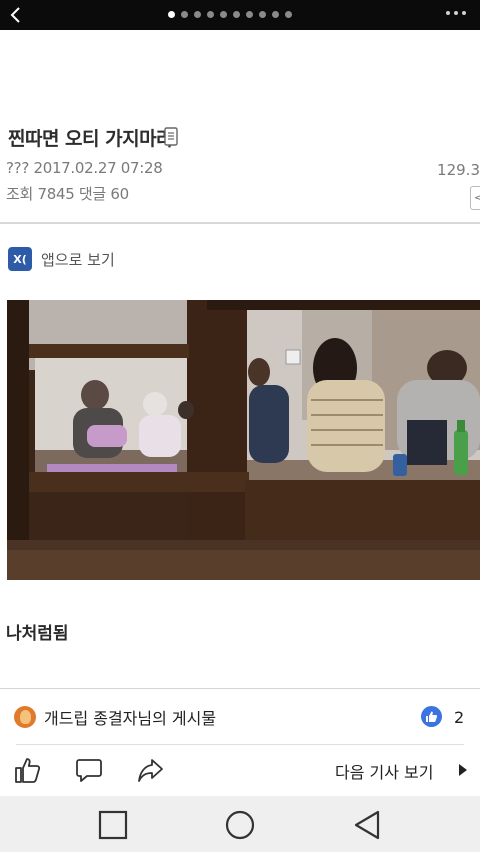 The width and height of the screenshot is (480, 852). Describe the element at coordinates (240, 223) in the screenshot. I see `header-divider` at that location.